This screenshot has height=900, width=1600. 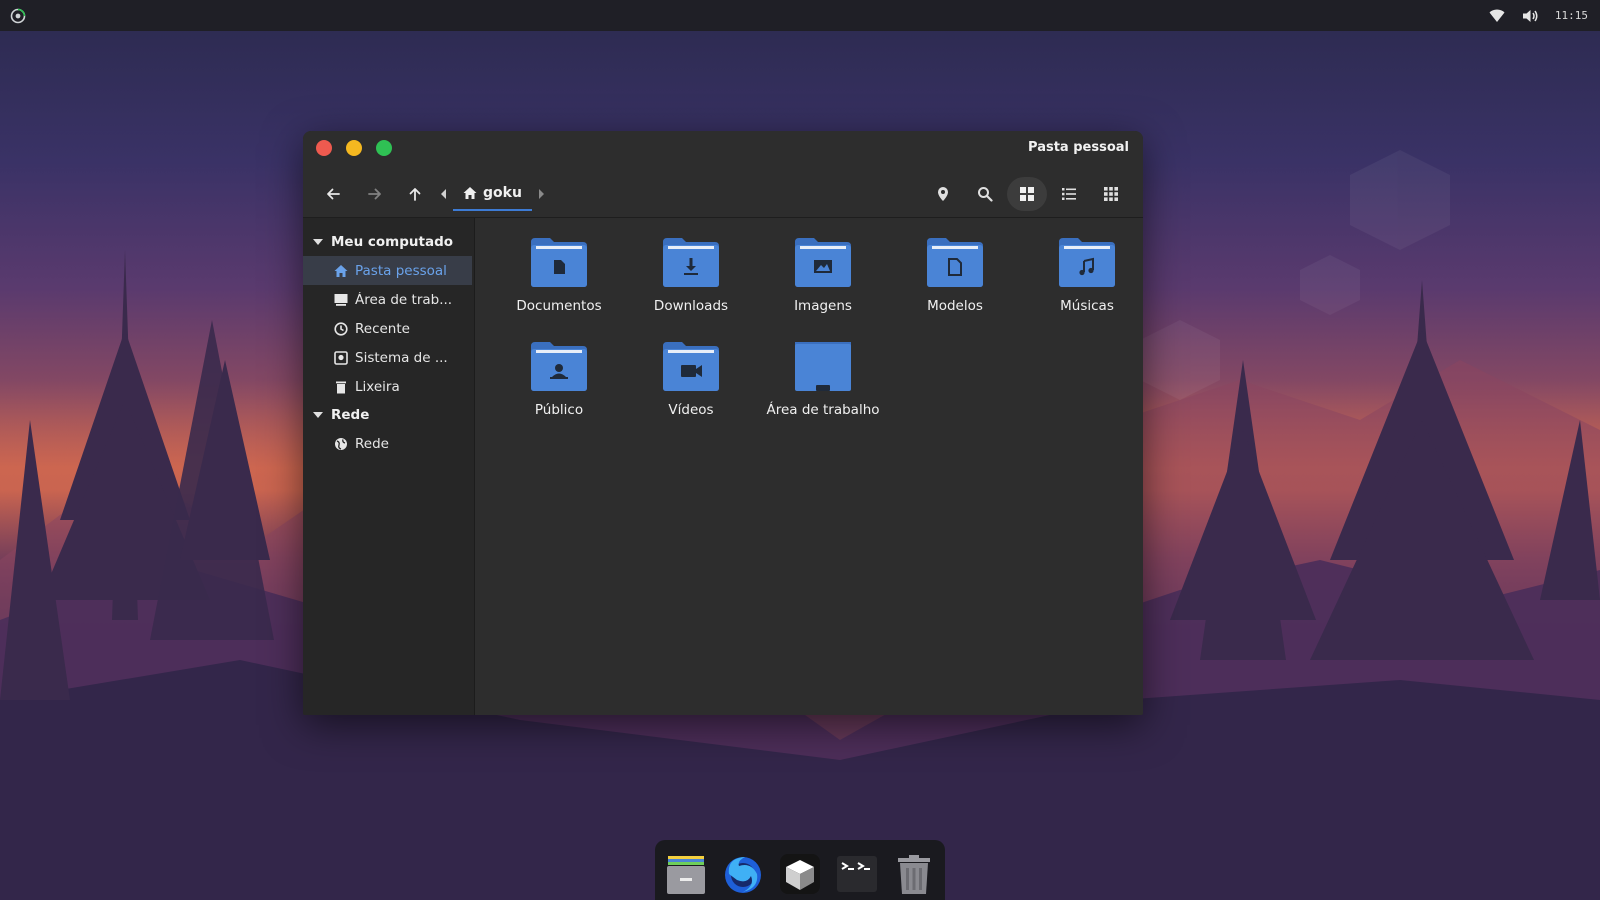 I want to click on disk-icon, so click(x=341, y=357).